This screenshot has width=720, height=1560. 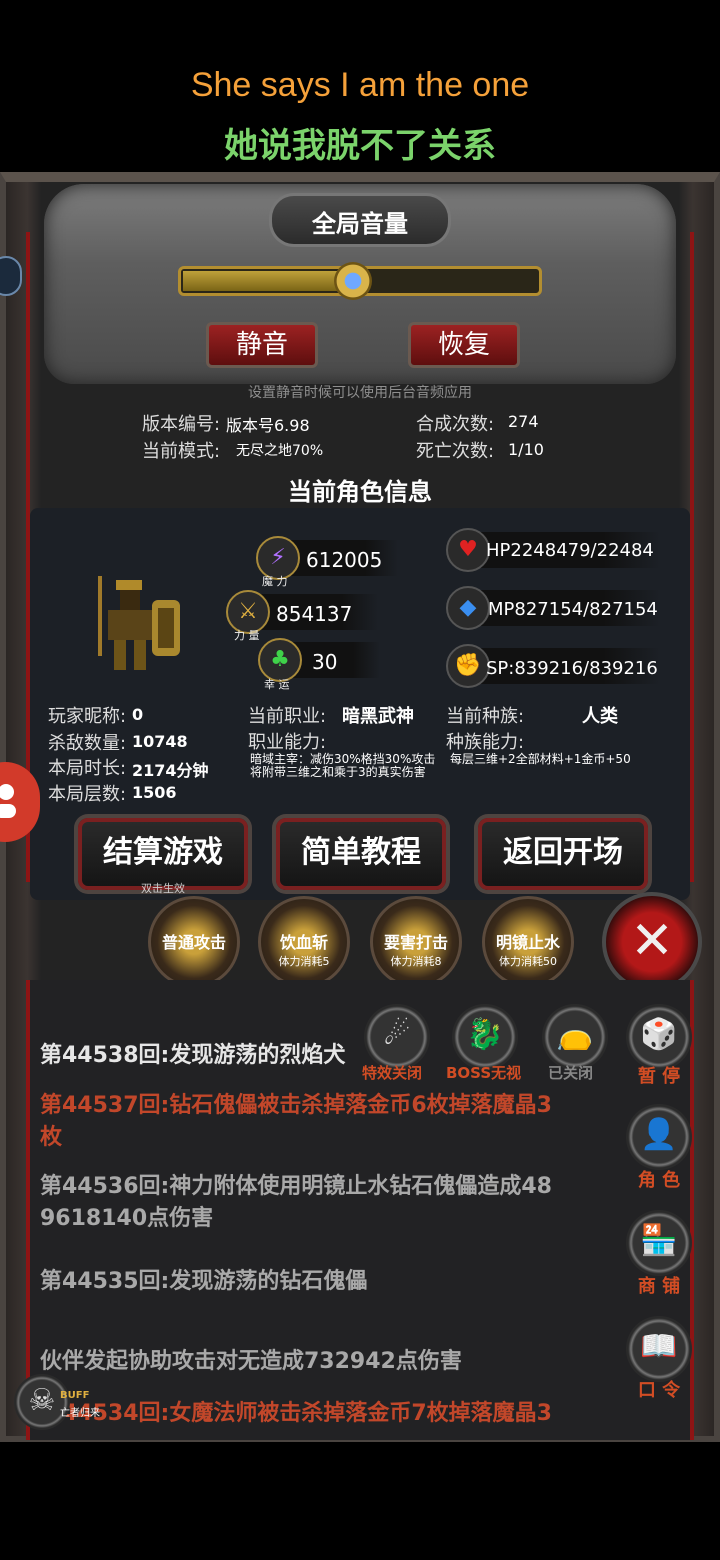 What do you see at coordinates (87, 794) in the screenshot?
I see `floor-label: 本局层数:` at bounding box center [87, 794].